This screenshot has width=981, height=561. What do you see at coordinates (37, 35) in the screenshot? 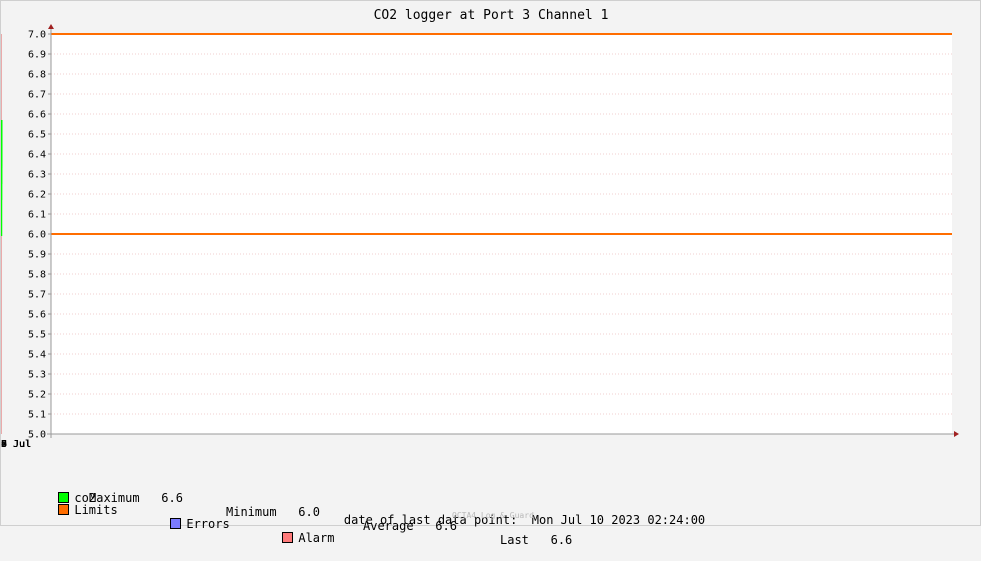
I see `y-tick-label: 7.0` at bounding box center [37, 35].